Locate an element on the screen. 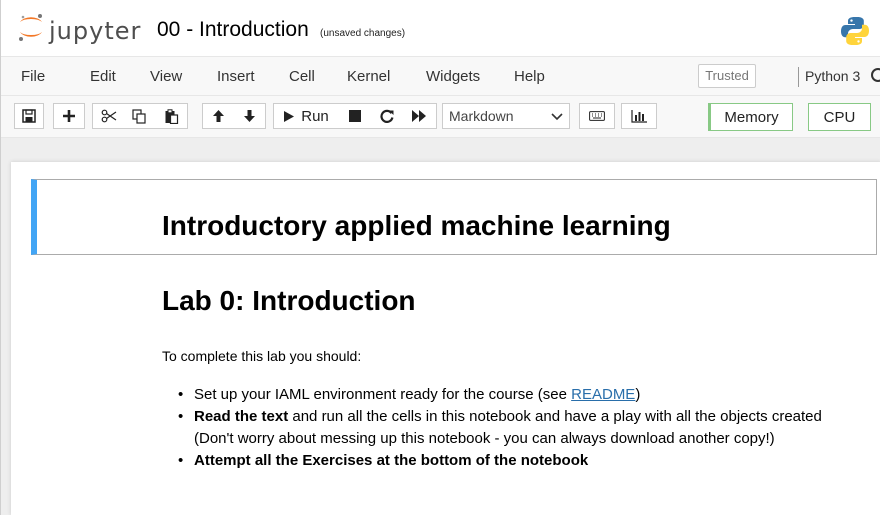 The width and height of the screenshot is (880, 515). cell-type-select: Markdown is located at coordinates (506, 116).